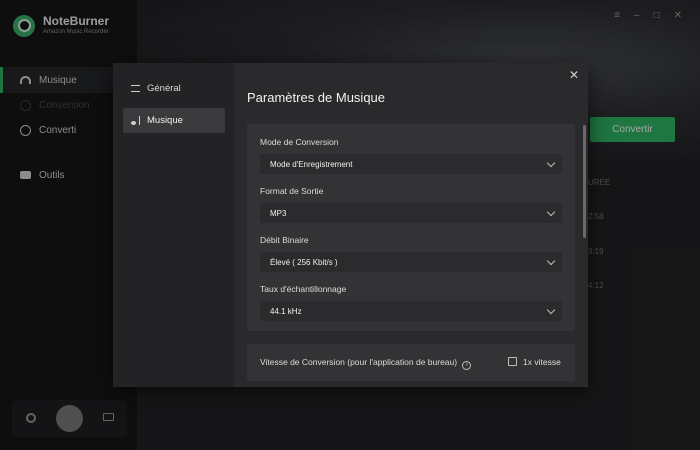 Image resolution: width=700 pixels, height=450 pixels. Describe the element at coordinates (173, 225) in the screenshot. I see `settings-nav: Général Musique` at that location.